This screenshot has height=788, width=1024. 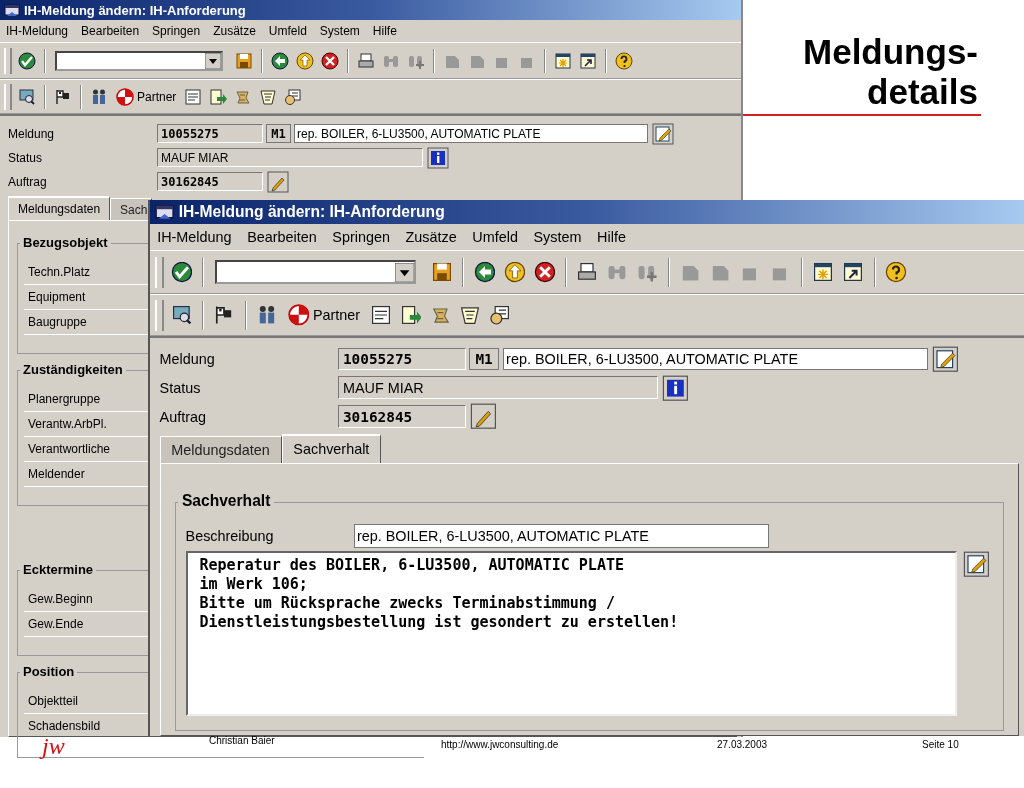 I want to click on objects-icon, so click(x=293, y=96).